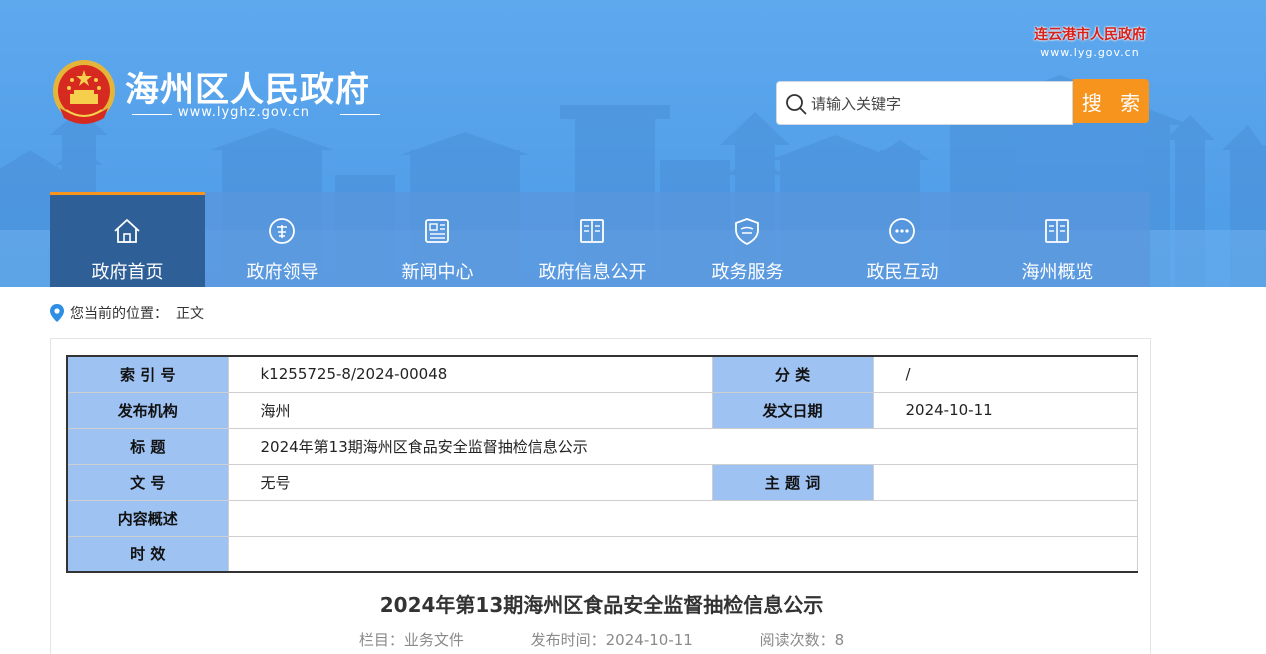 This screenshot has width=1266, height=654. Describe the element at coordinates (601, 605) in the screenshot. I see `article-title: 2024年第13期海州区食品安全监督抽检信息公示` at that location.